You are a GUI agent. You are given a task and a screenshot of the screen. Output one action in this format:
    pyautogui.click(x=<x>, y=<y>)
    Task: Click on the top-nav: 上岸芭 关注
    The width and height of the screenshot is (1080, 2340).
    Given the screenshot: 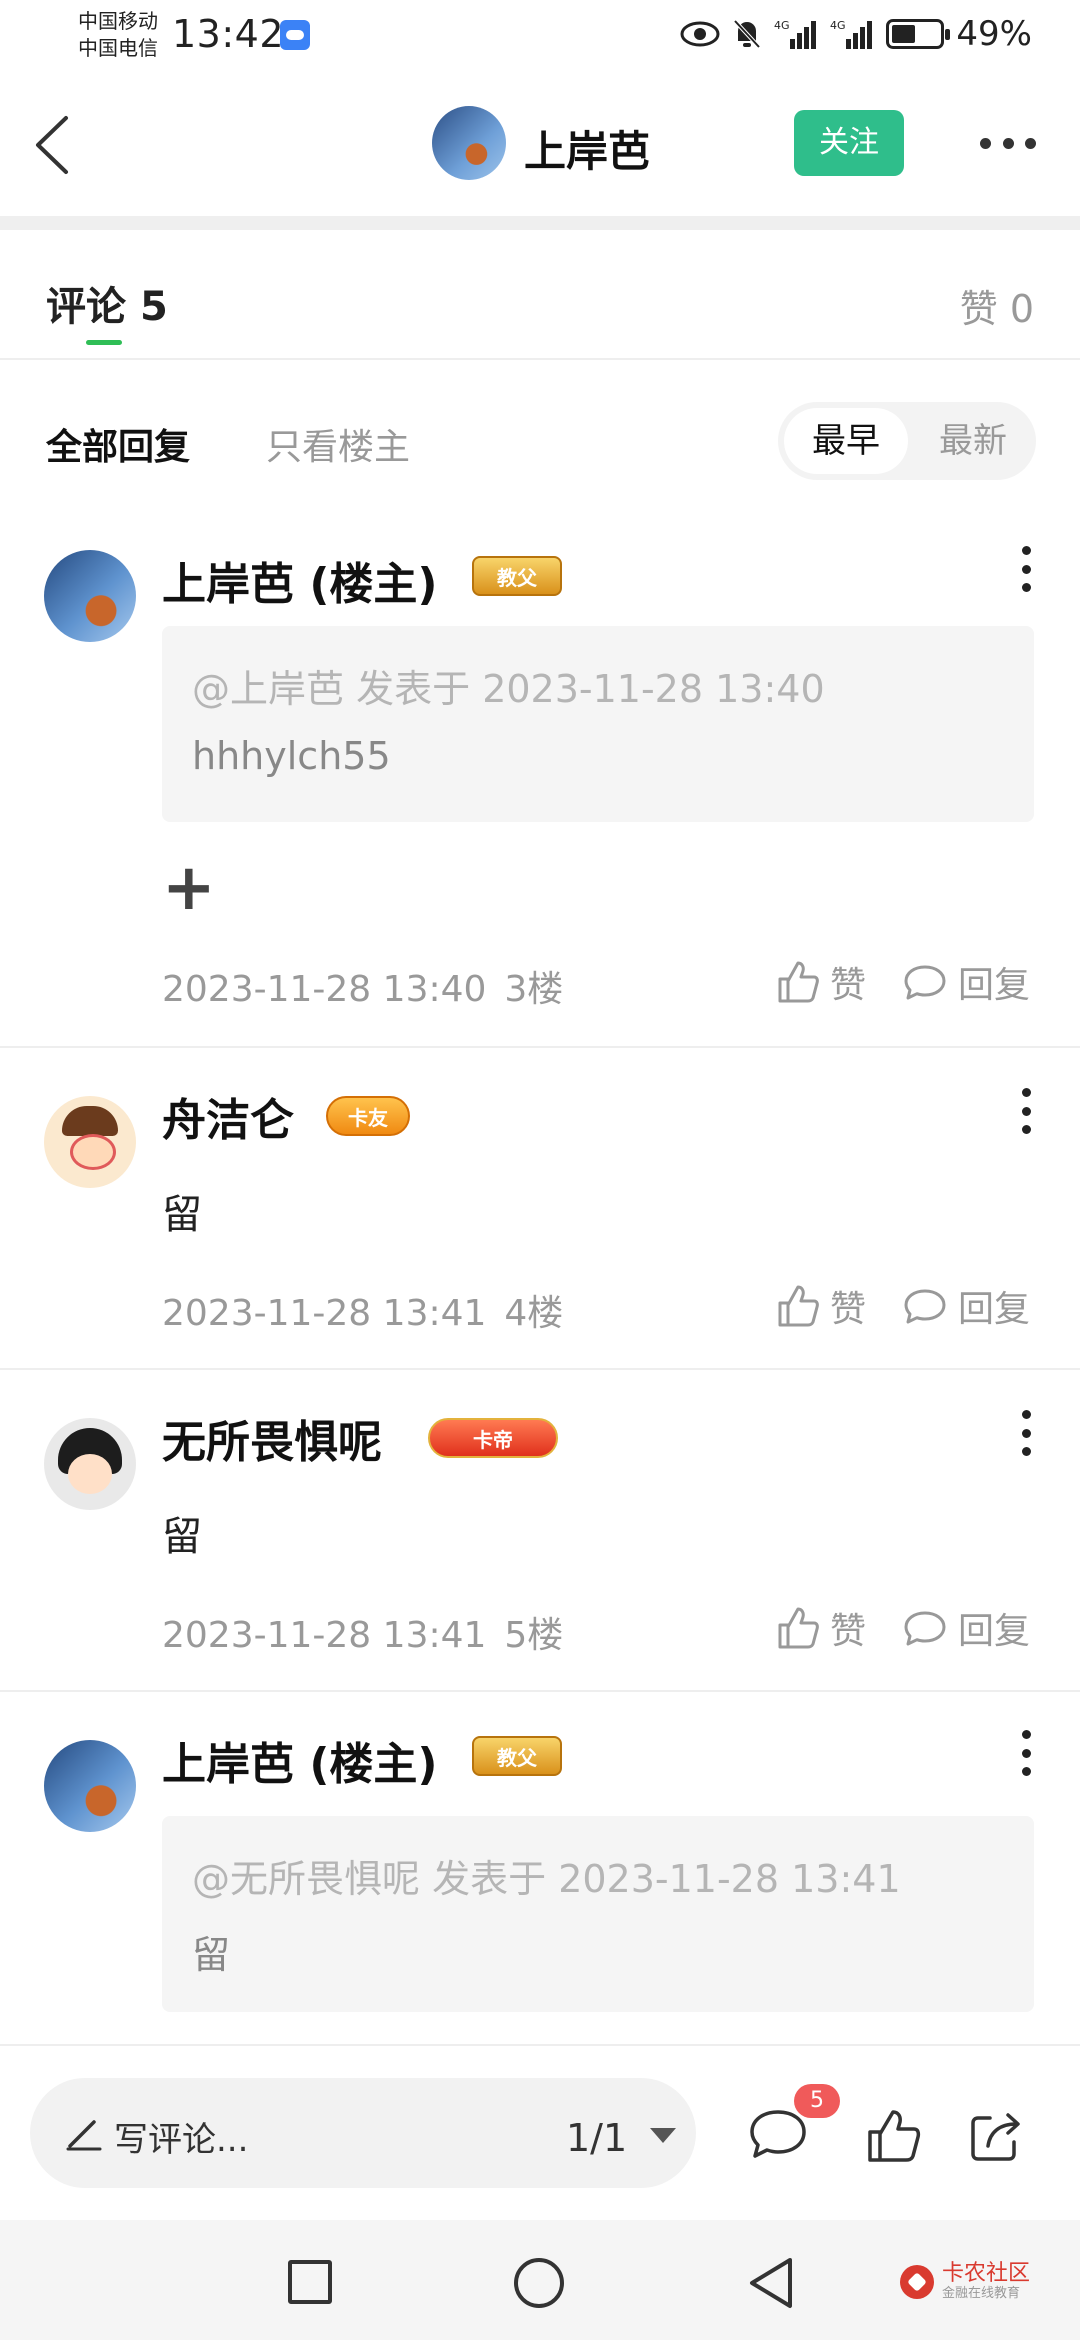 What is the action you would take?
    pyautogui.click(x=540, y=146)
    